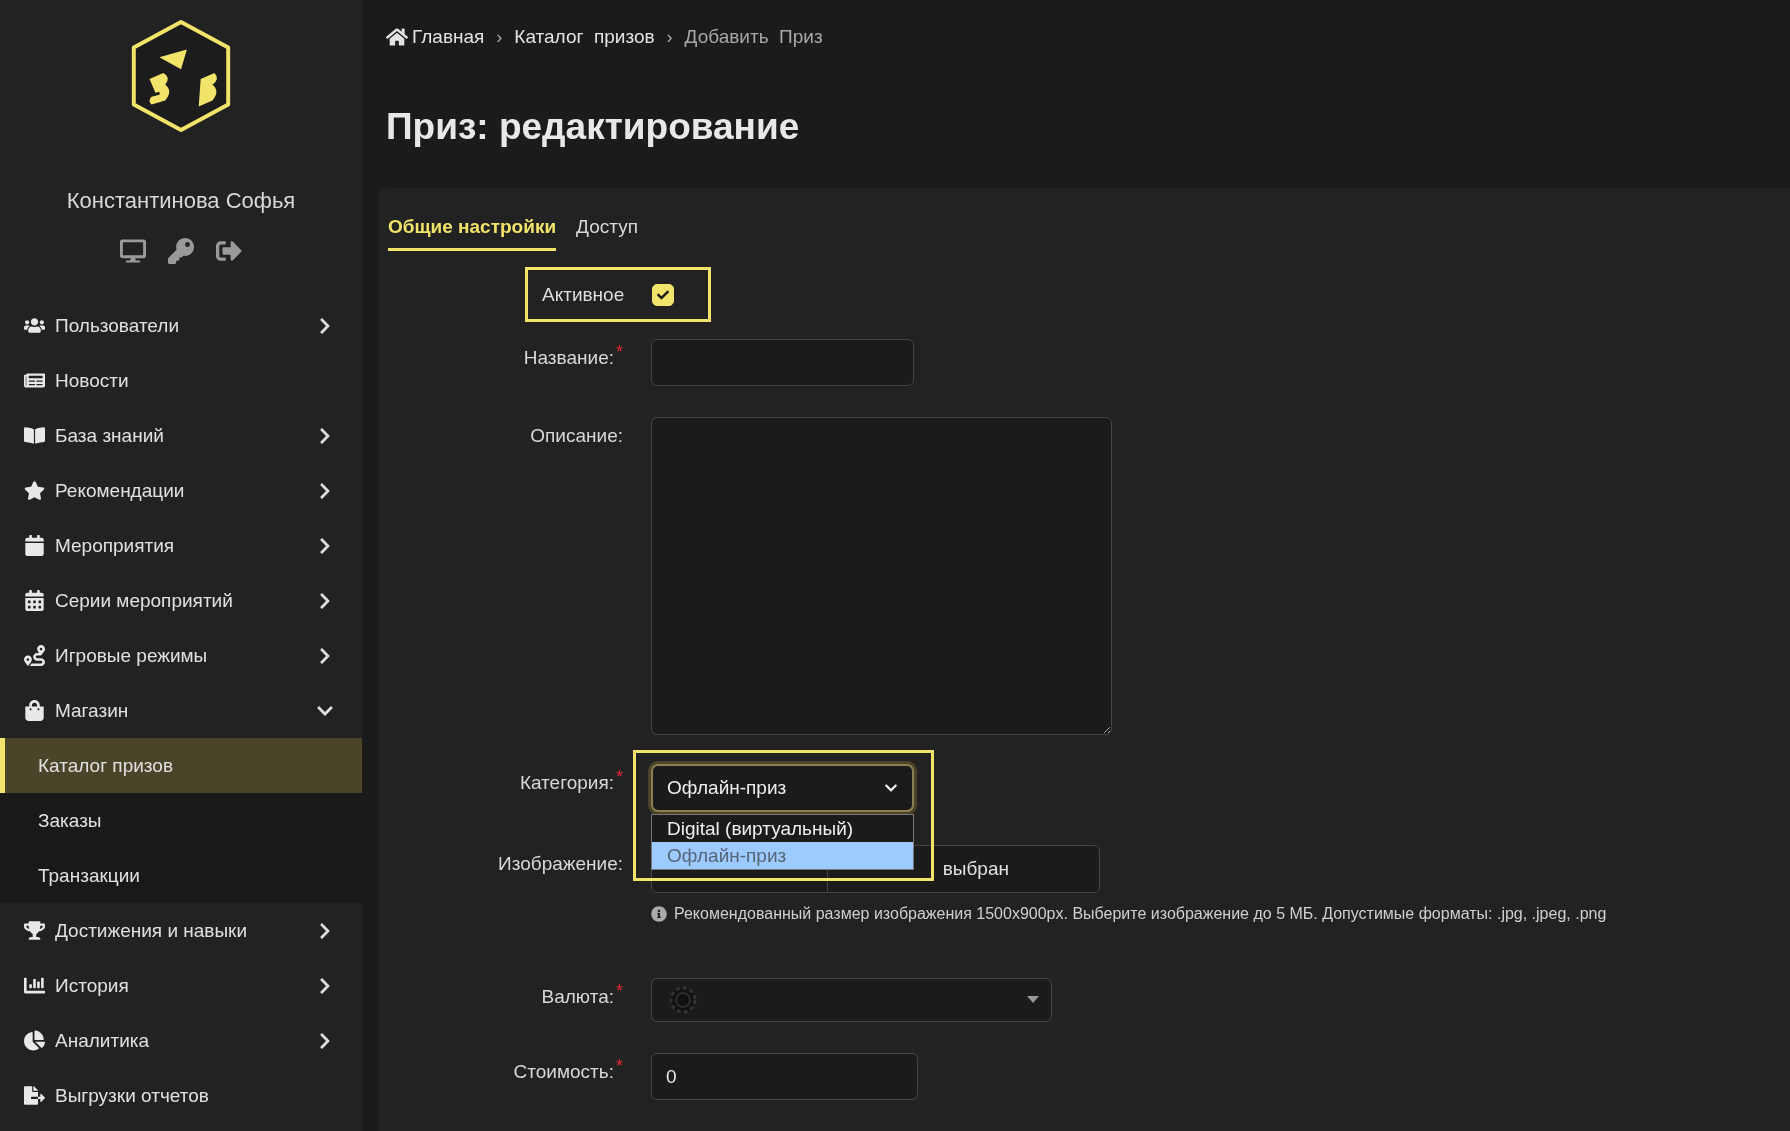 Image resolution: width=1790 pixels, height=1131 pixels. I want to click on field-label: Изображение:, so click(560, 863).